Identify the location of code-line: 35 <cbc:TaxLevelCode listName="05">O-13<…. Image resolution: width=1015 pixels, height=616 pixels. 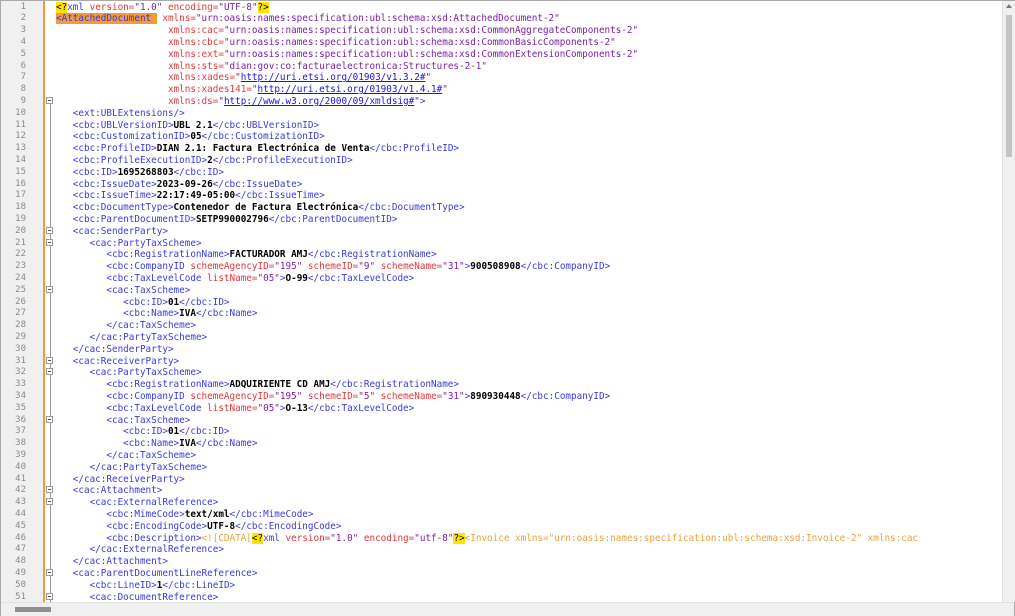
(501, 409).